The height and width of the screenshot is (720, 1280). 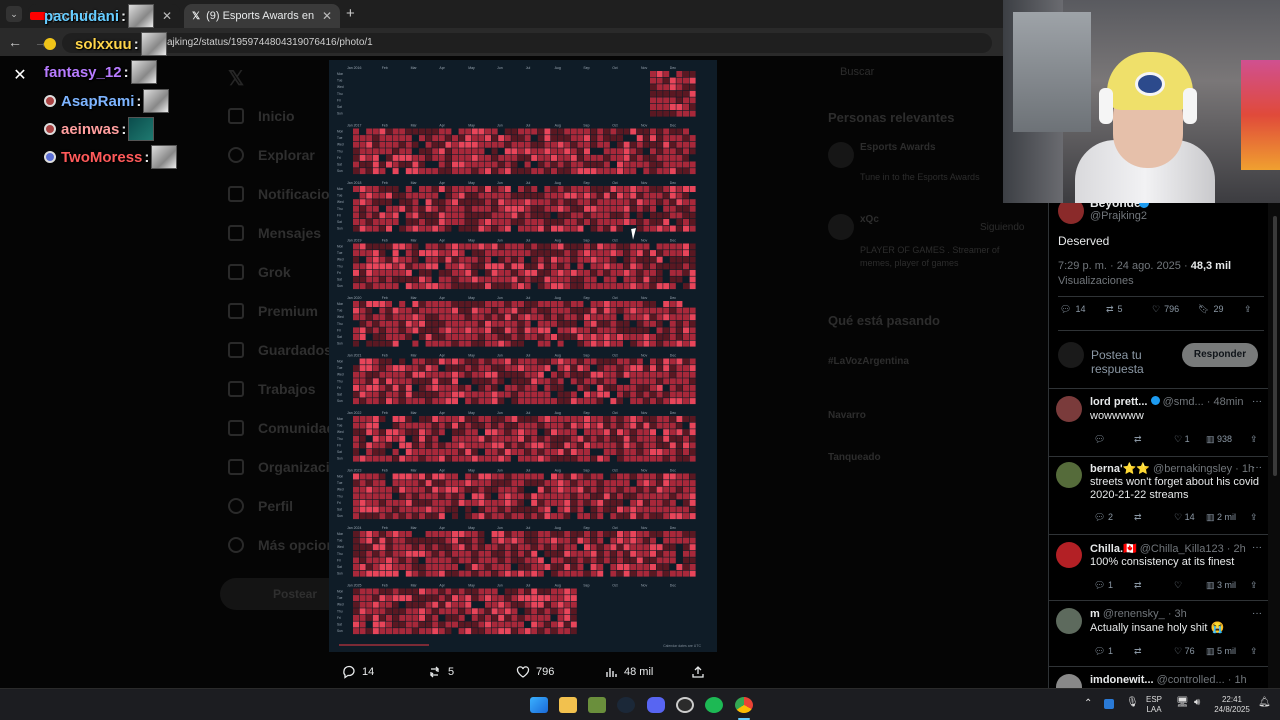 What do you see at coordinates (628, 672) in the screenshot?
I see `views-action: 48 mil` at bounding box center [628, 672].